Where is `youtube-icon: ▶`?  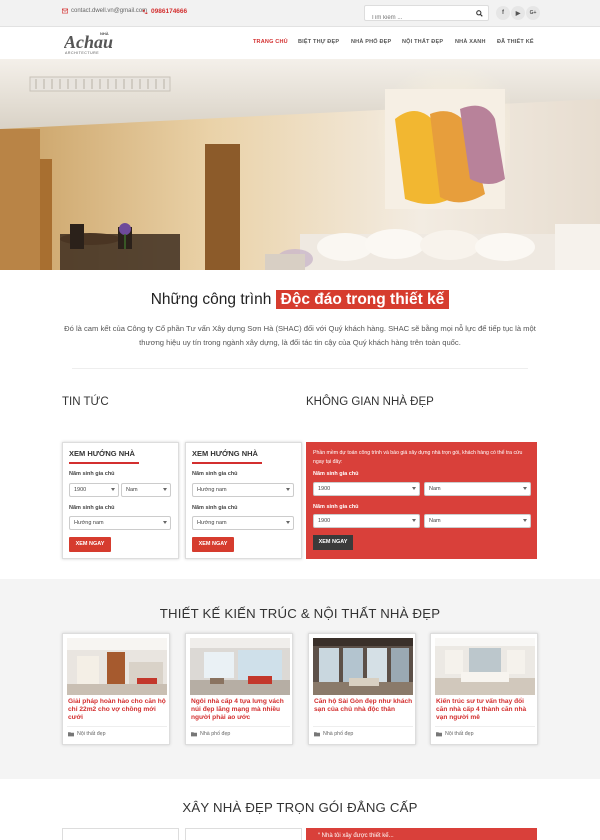 youtube-icon: ▶ is located at coordinates (518, 13).